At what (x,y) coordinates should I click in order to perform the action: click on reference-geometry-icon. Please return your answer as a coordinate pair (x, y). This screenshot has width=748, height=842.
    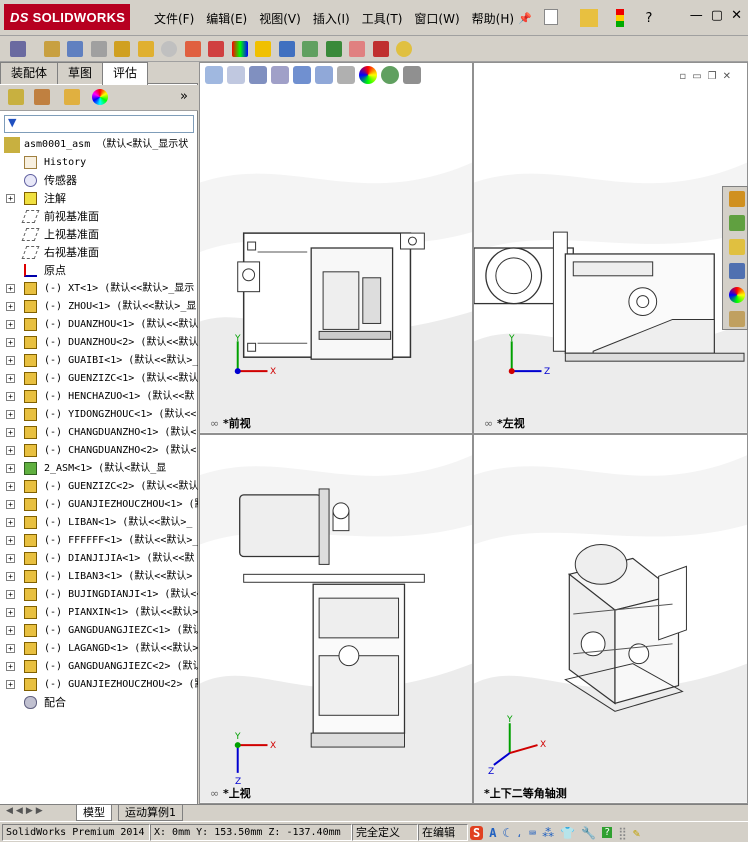
    Looking at the image, I should click on (192, 49).